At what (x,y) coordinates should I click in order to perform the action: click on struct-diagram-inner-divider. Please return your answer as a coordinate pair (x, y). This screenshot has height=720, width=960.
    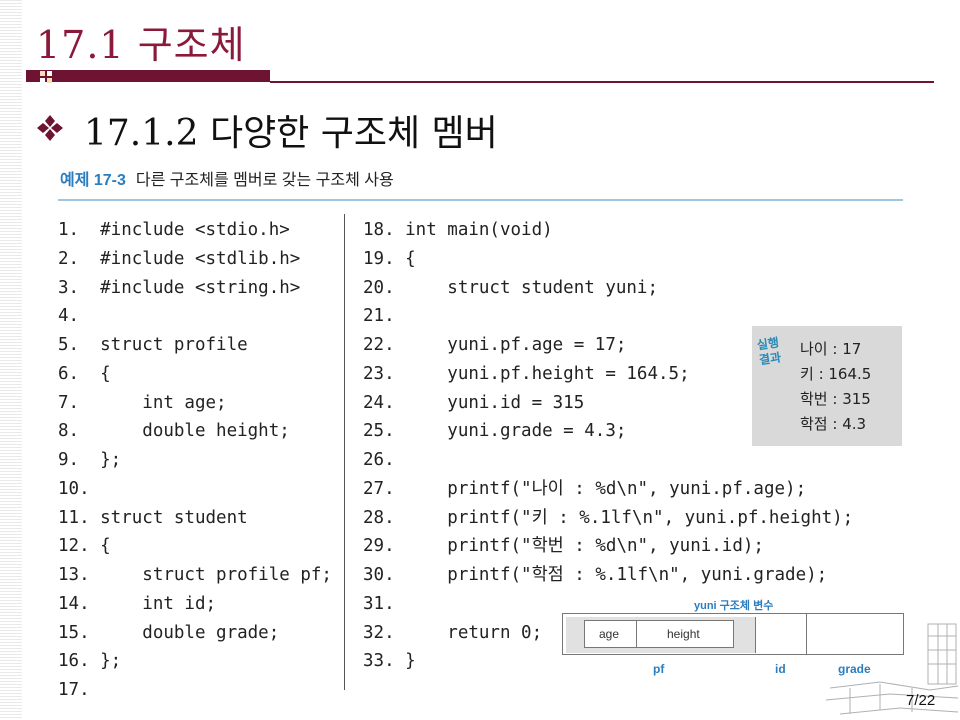
    Looking at the image, I should click on (636, 634).